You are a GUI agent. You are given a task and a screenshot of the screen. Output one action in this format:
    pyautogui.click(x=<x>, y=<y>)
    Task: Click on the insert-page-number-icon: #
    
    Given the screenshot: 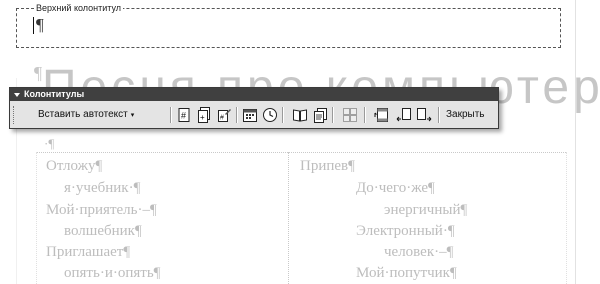 What is the action you would take?
    pyautogui.click(x=184, y=115)
    